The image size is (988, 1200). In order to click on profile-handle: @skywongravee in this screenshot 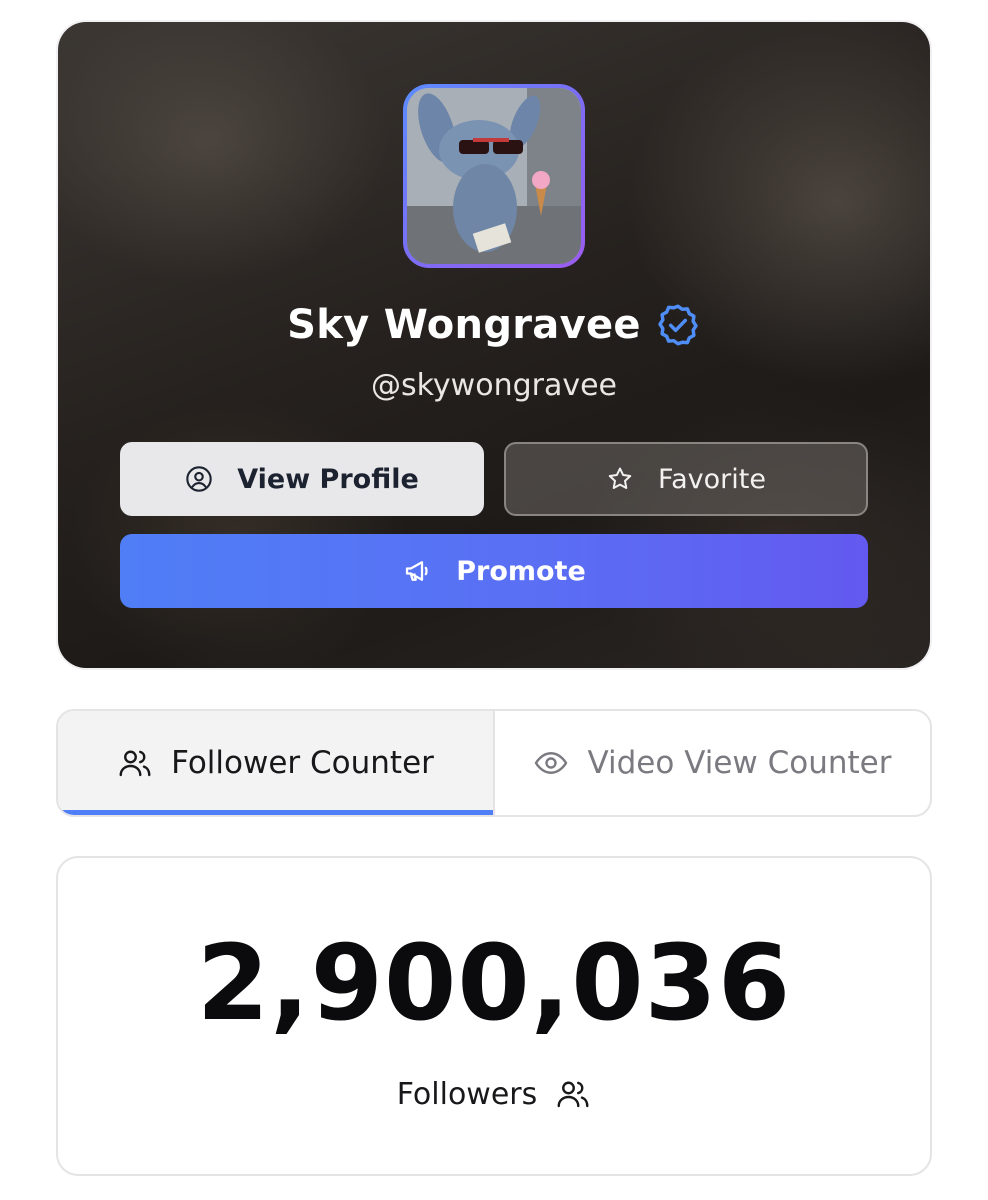, I will do `click(494, 385)`.